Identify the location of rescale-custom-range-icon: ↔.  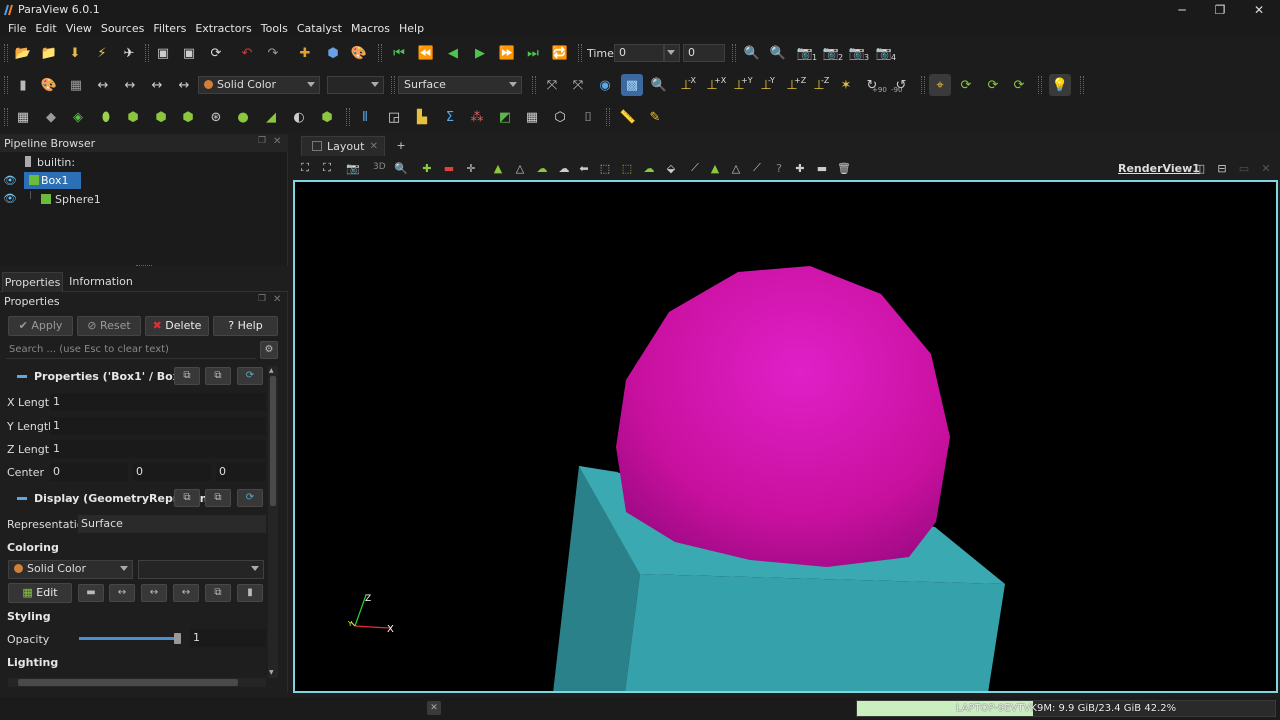
(130, 85).